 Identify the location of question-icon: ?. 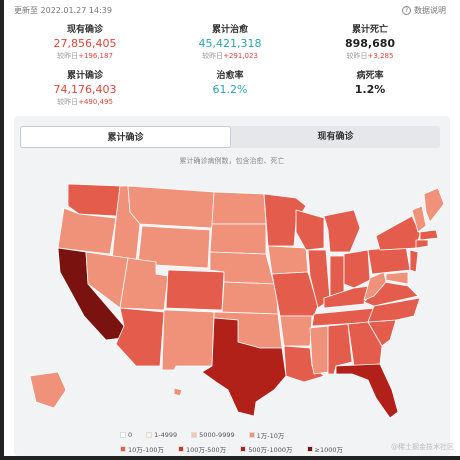
(406, 10).